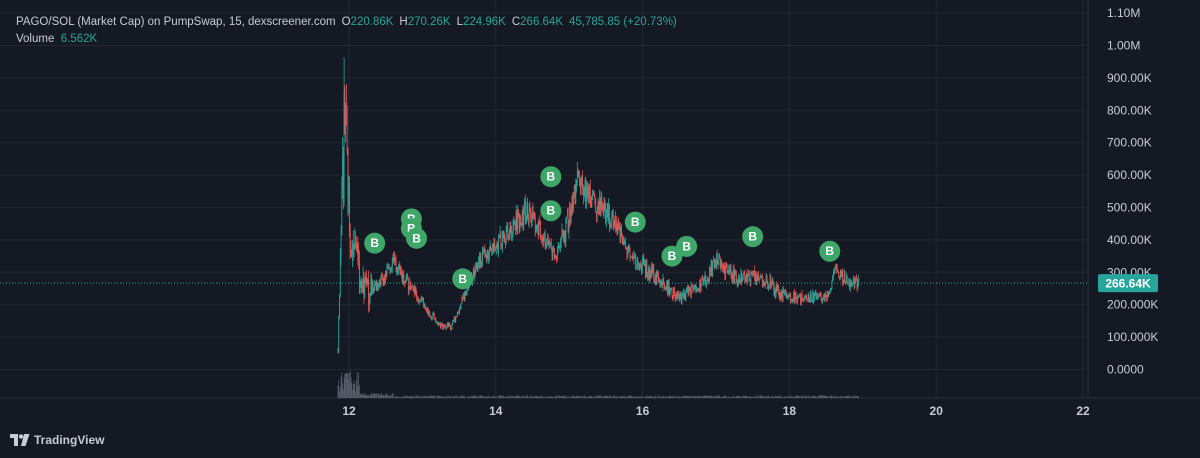 This screenshot has height=458, width=1200. I want to click on legend-low-value: 224.96K, so click(484, 22).